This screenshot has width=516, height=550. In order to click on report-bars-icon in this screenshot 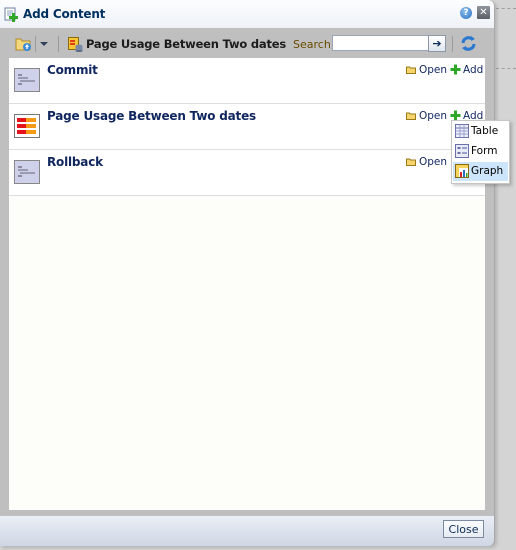, I will do `click(27, 126)`.